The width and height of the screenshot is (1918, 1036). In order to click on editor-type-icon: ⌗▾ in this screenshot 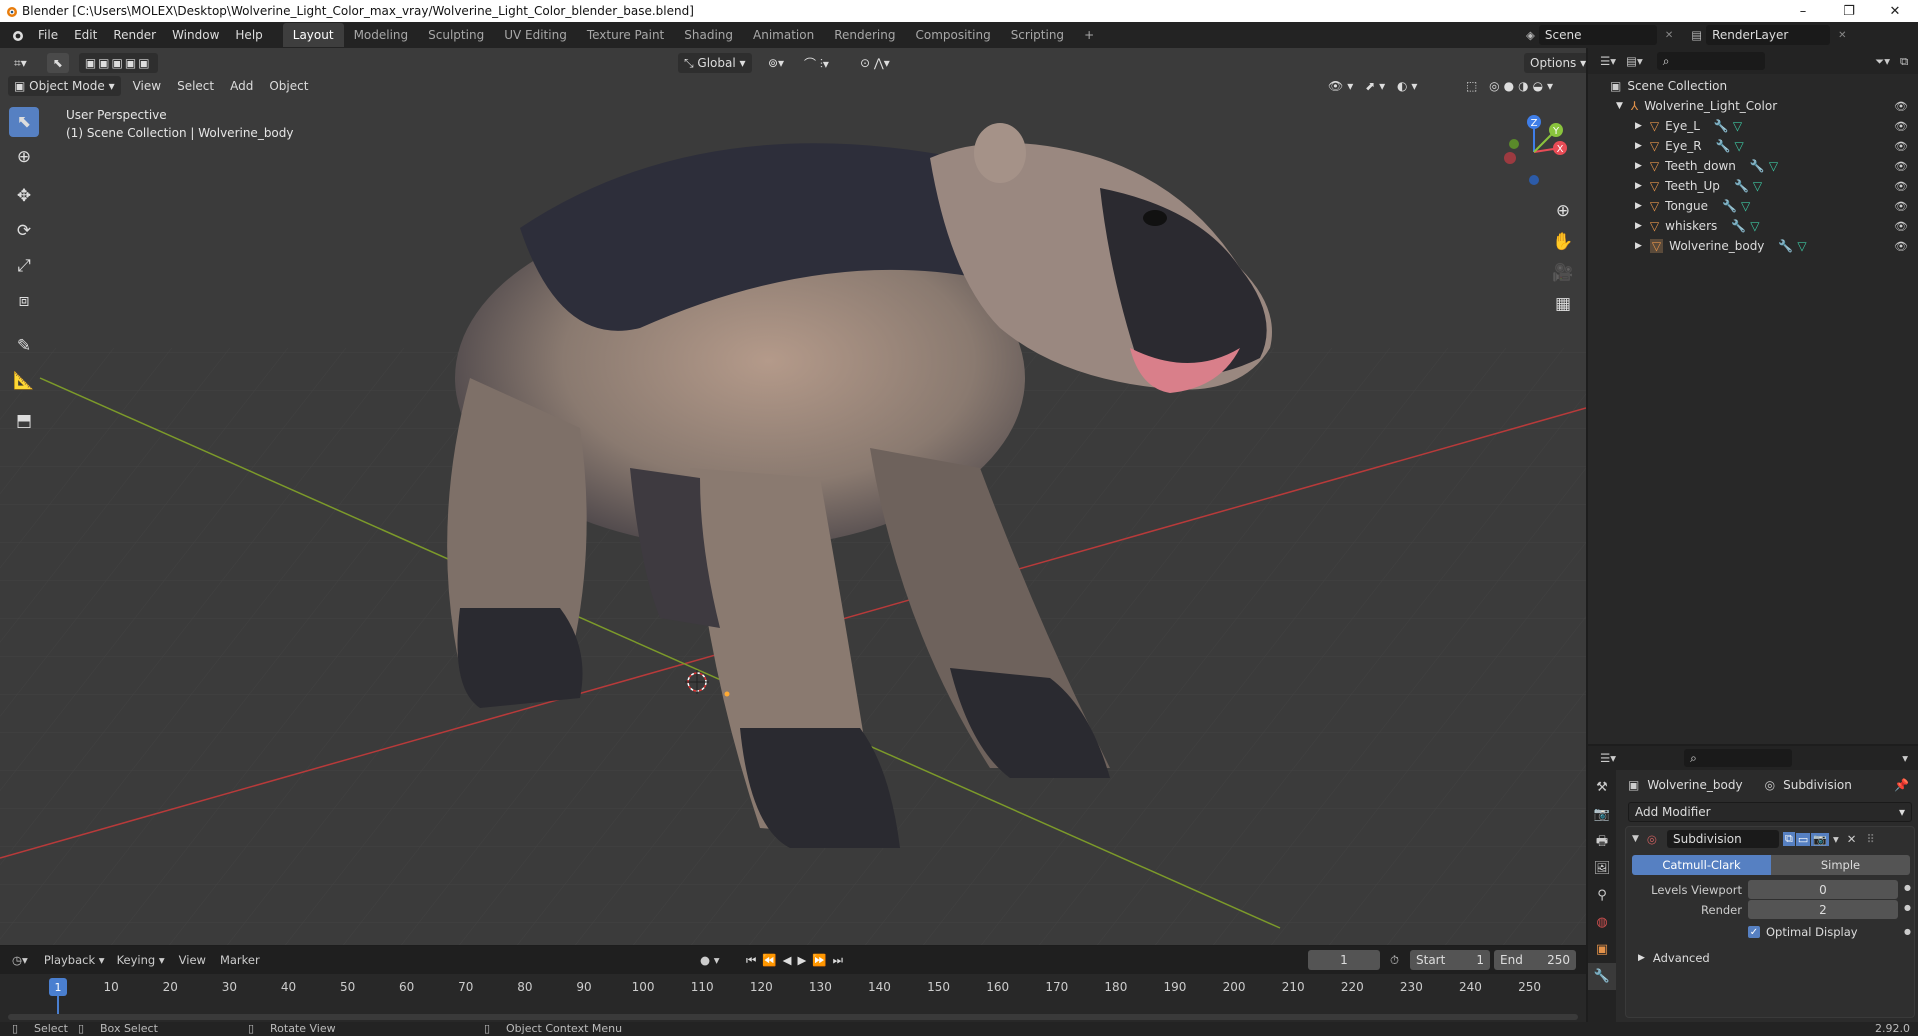, I will do `click(20, 63)`.